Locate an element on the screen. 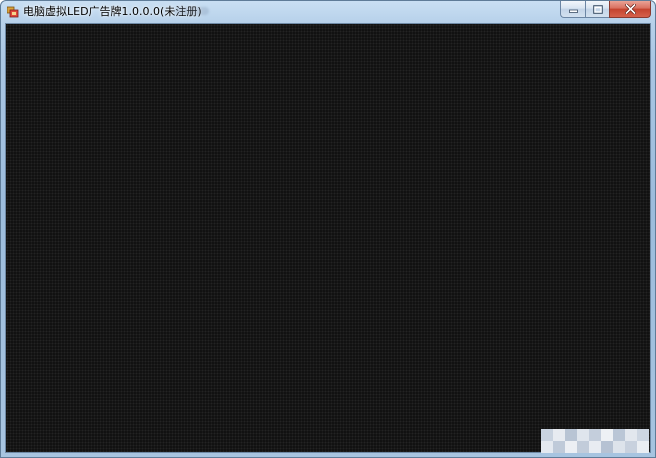 The width and height of the screenshot is (656, 458). close-icon is located at coordinates (630, 9).